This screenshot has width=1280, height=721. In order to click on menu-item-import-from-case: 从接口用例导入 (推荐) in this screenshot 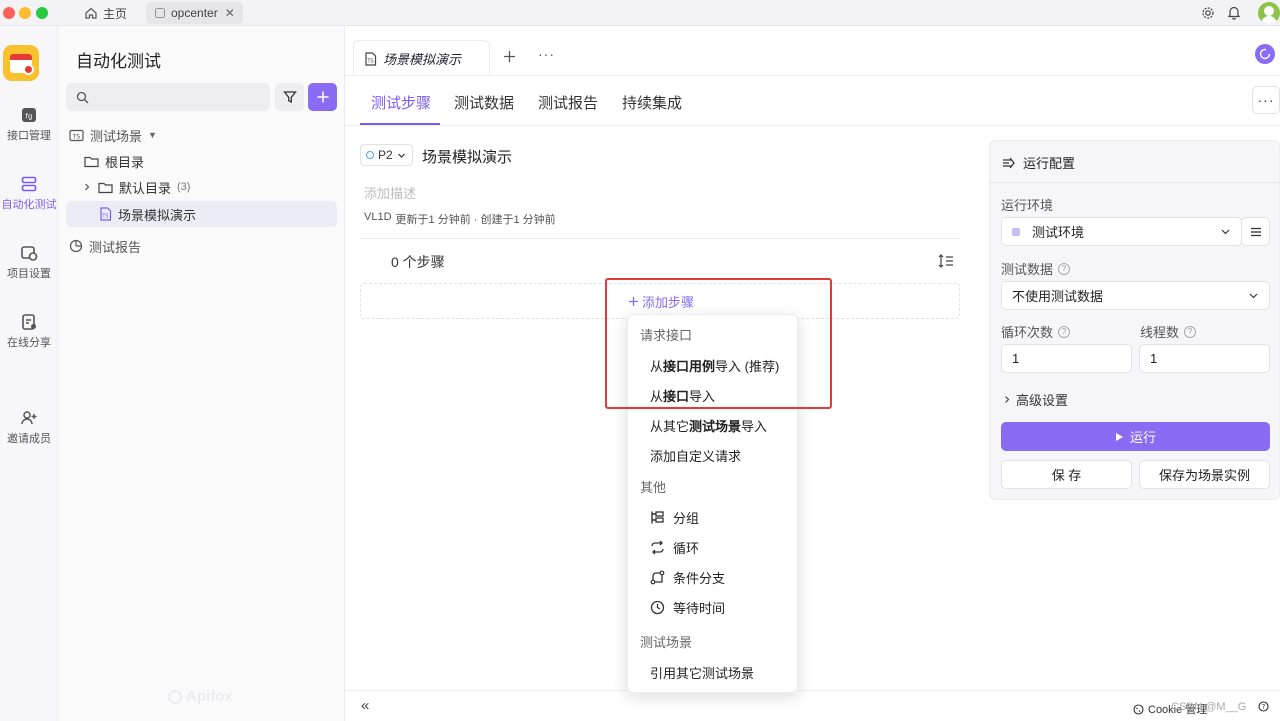, I will do `click(713, 365)`.